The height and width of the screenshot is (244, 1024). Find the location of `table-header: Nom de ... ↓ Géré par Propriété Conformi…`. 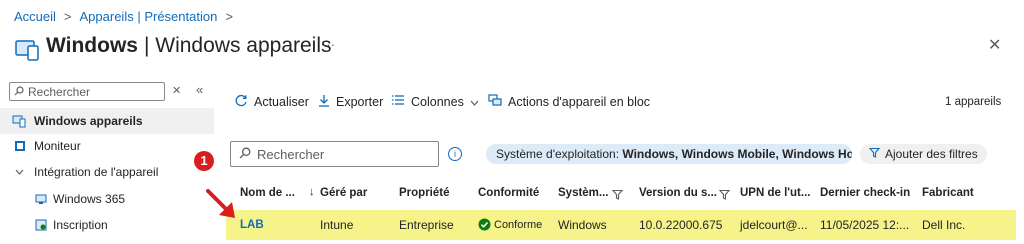

table-header: Nom de ... ↓ Géré par Propriété Conformi… is located at coordinates (621, 193).